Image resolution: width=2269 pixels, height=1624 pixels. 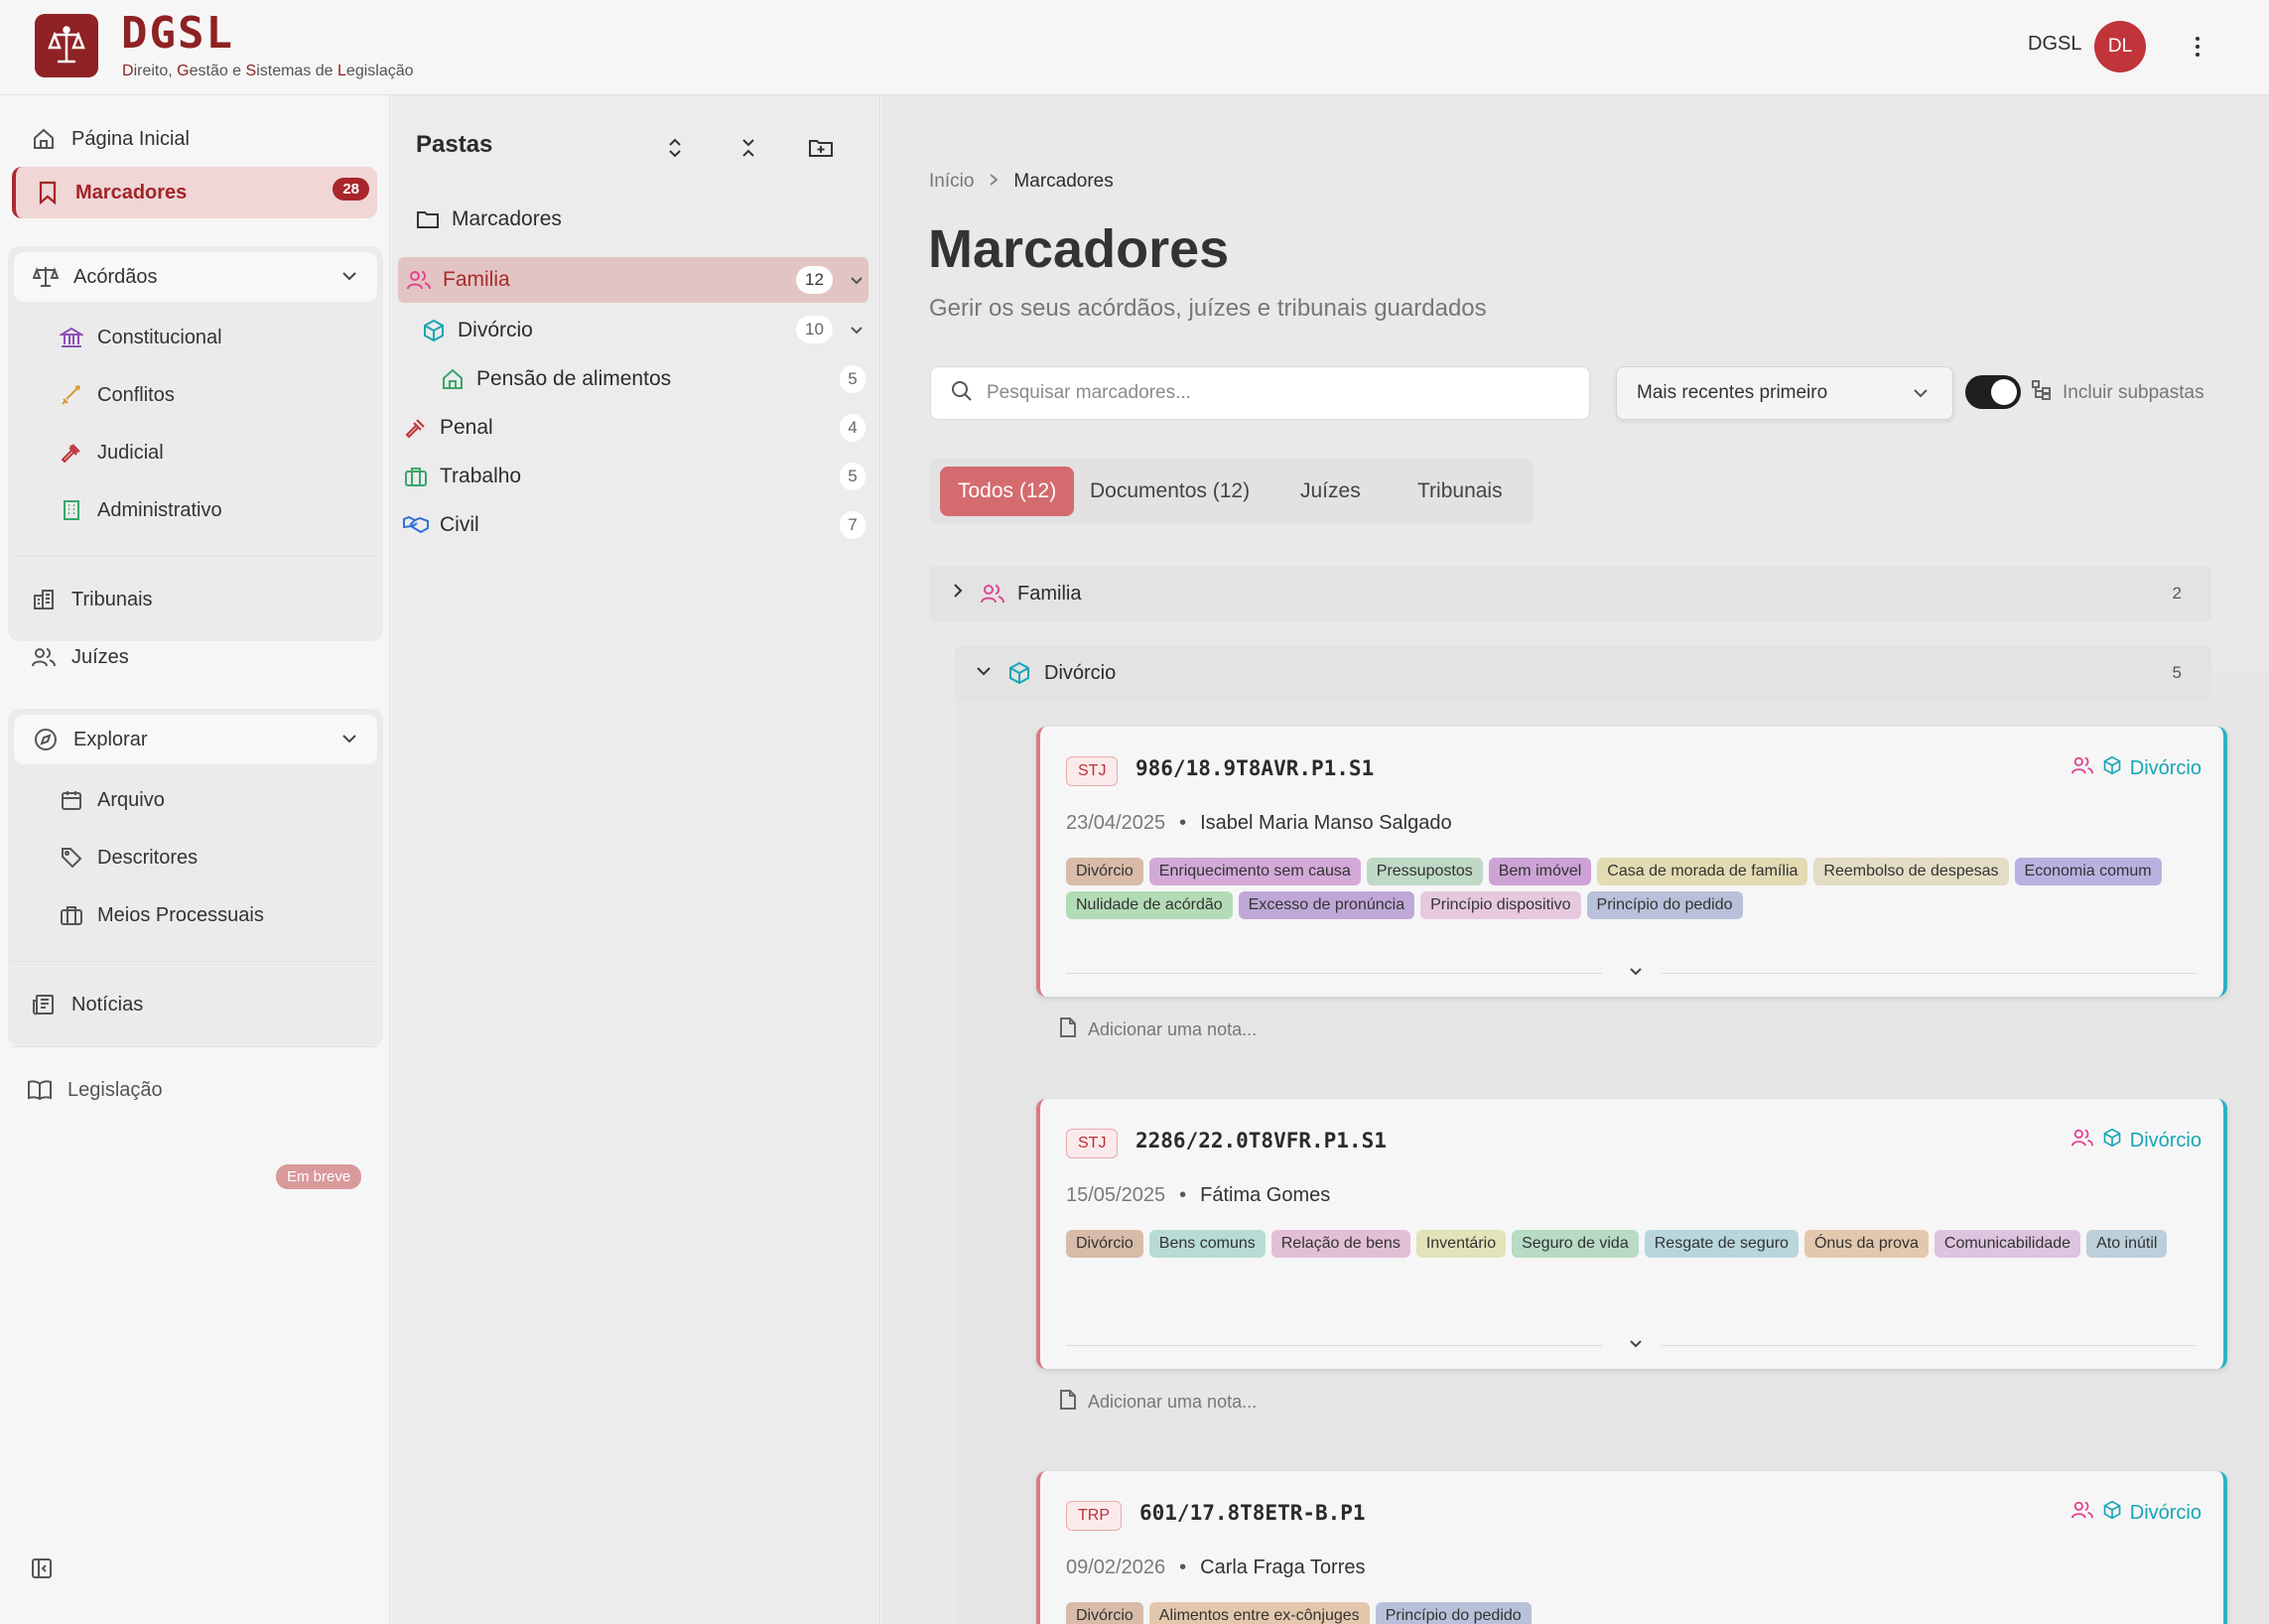 I want to click on sidebar-item-label: Legislação, so click(x=115, y=1089).